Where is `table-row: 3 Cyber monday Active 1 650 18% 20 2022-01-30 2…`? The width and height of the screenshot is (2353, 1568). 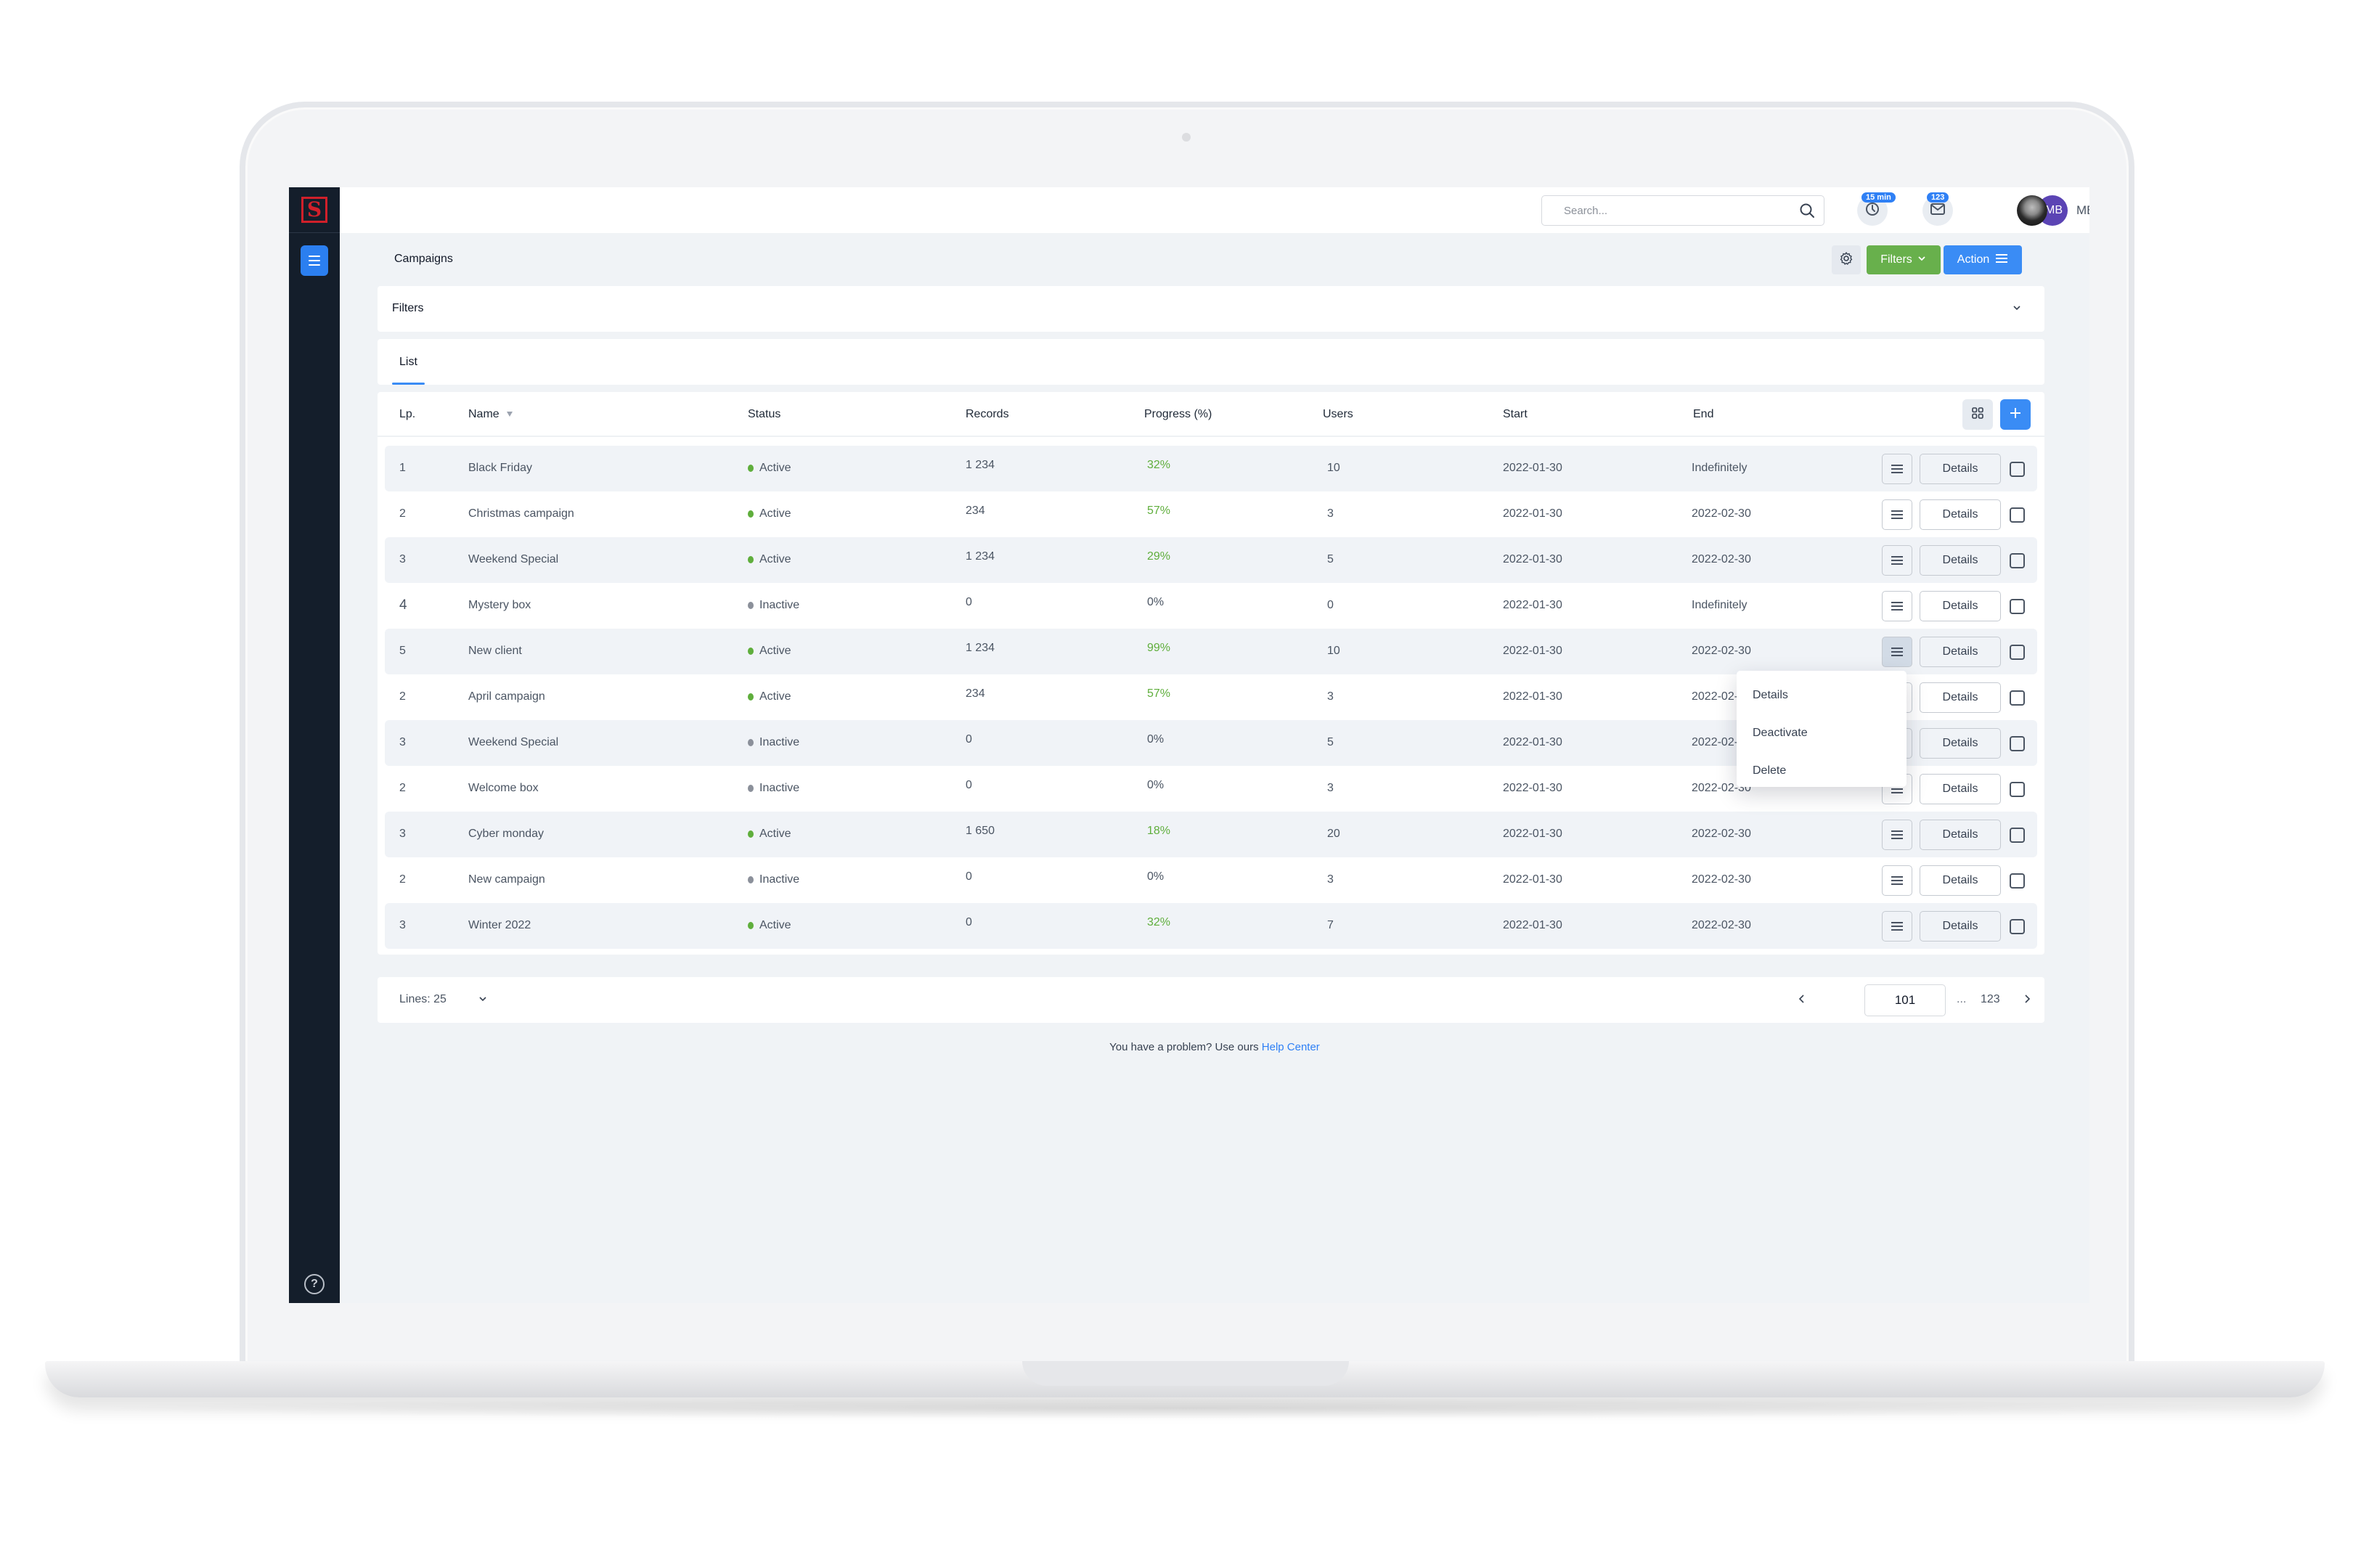 table-row: 3 Cyber monday Active 1 650 18% 20 2022-01-30 2… is located at coordinates (1211, 835).